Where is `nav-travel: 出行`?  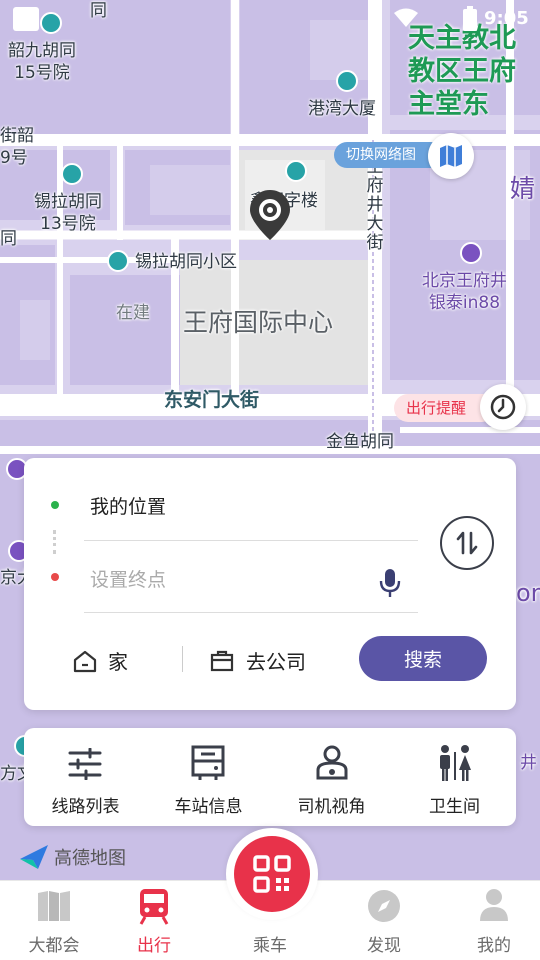
nav-travel: 出行 is located at coordinates (154, 920).